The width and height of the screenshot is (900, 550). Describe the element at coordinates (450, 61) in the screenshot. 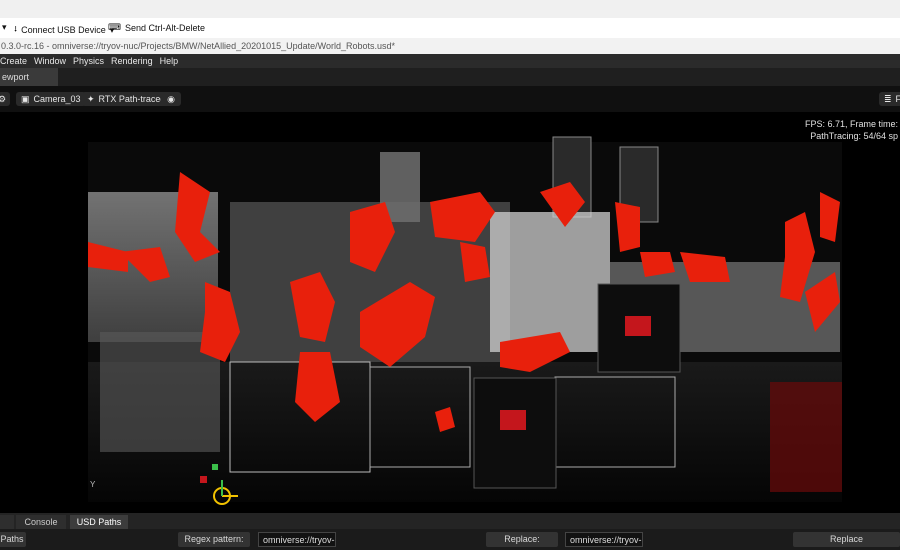

I see `menu-bar: Create Window Physics Rendering Help` at that location.